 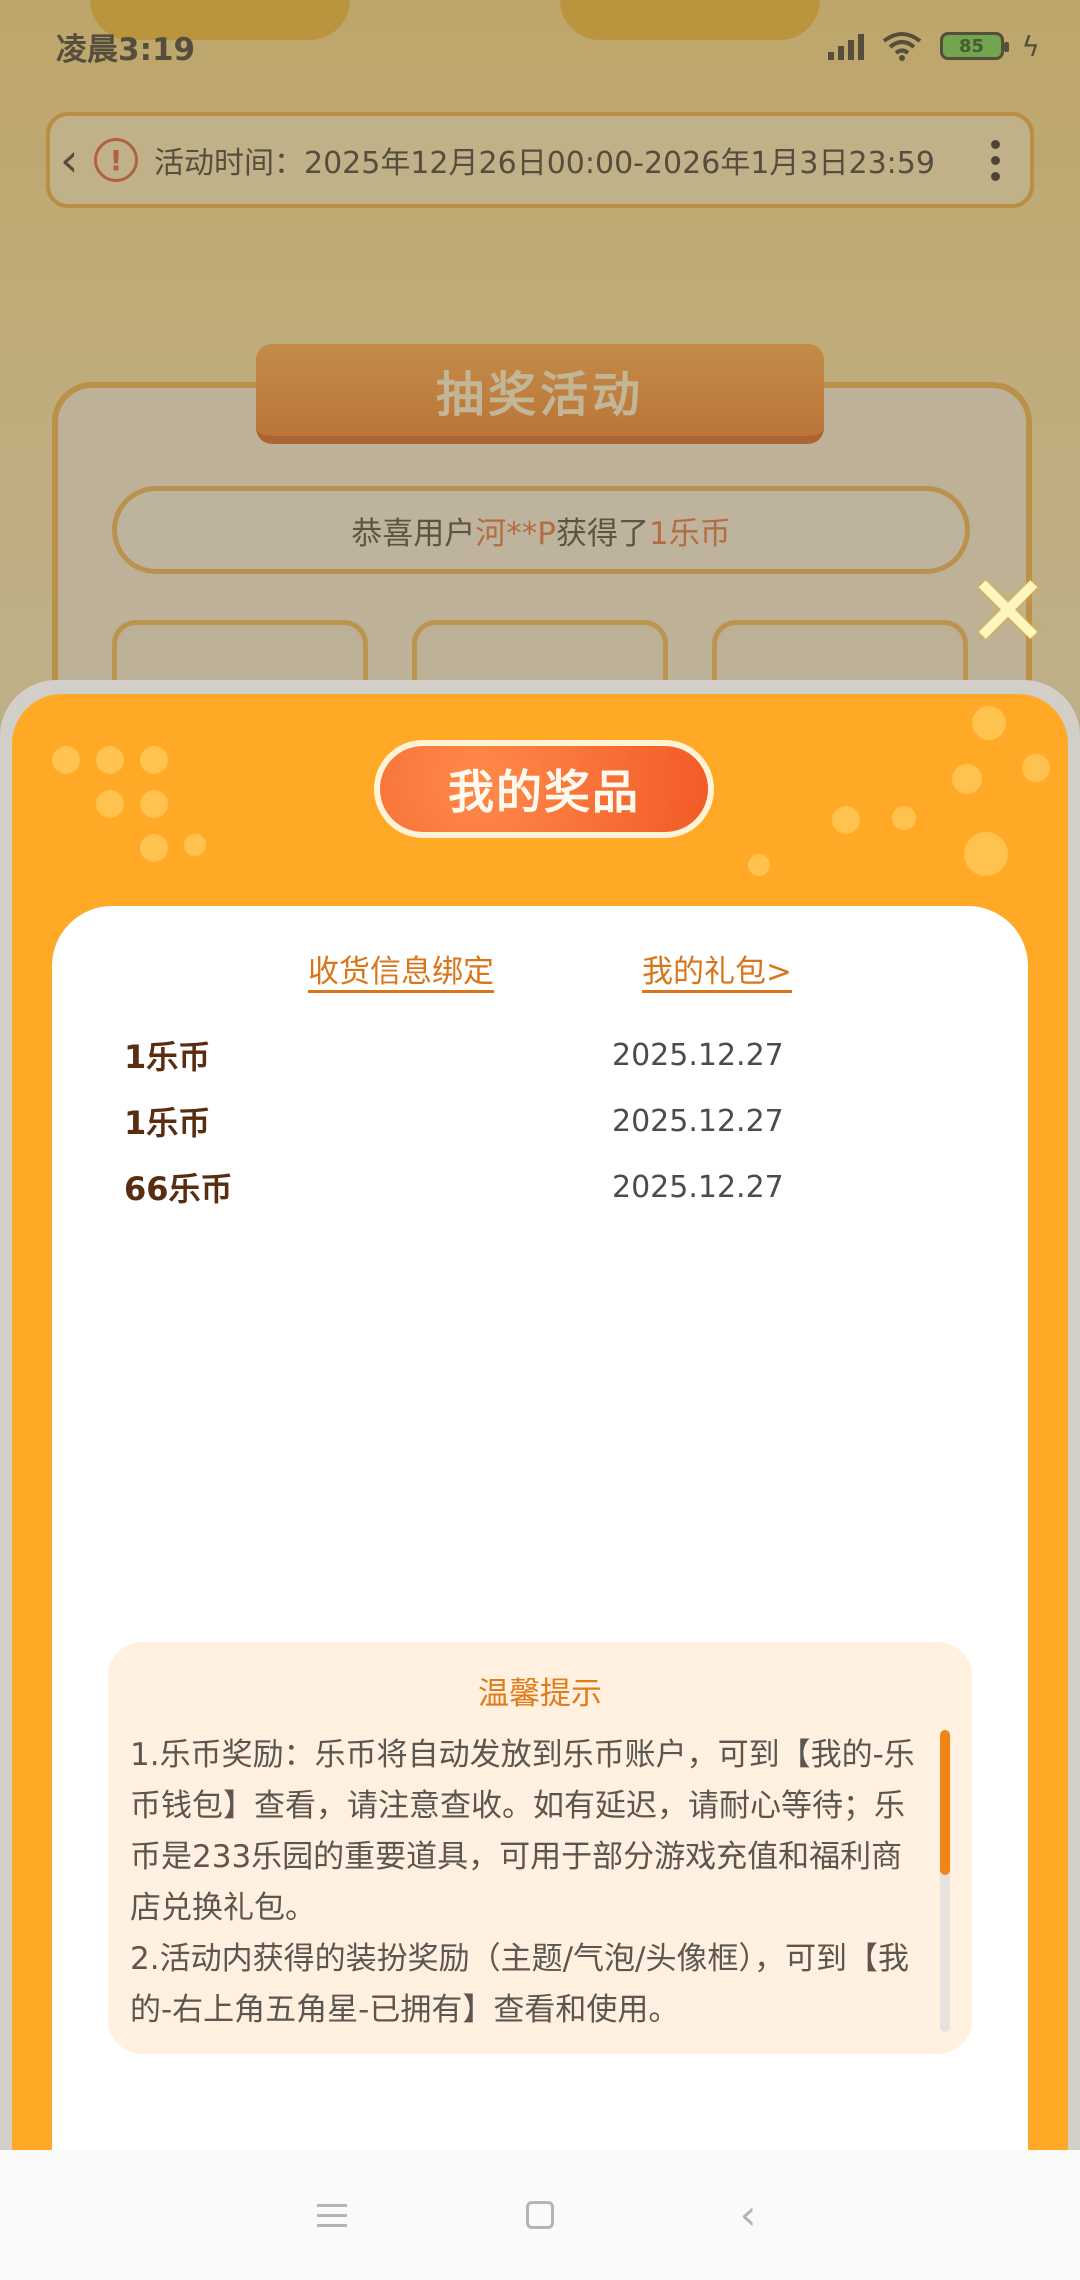 I want to click on link-row: 收货信息绑定 我的礼包>, so click(x=540, y=971).